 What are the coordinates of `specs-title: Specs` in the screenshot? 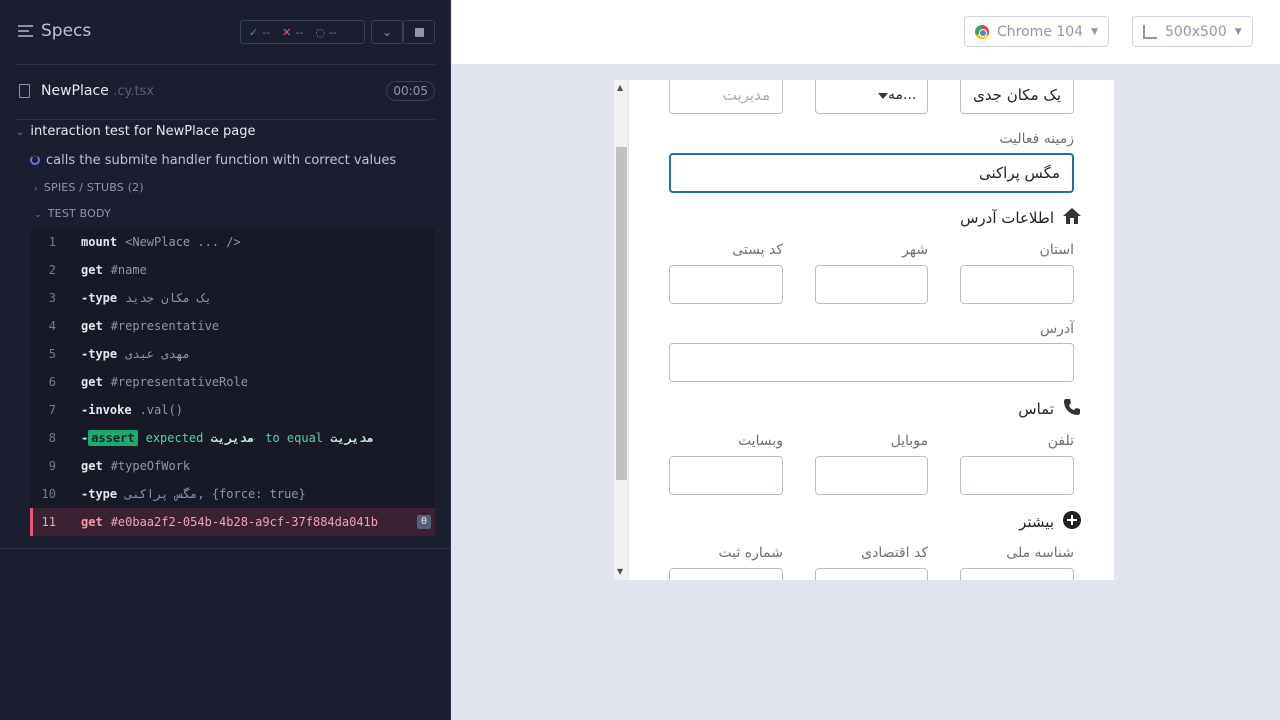 It's located at (66, 31).